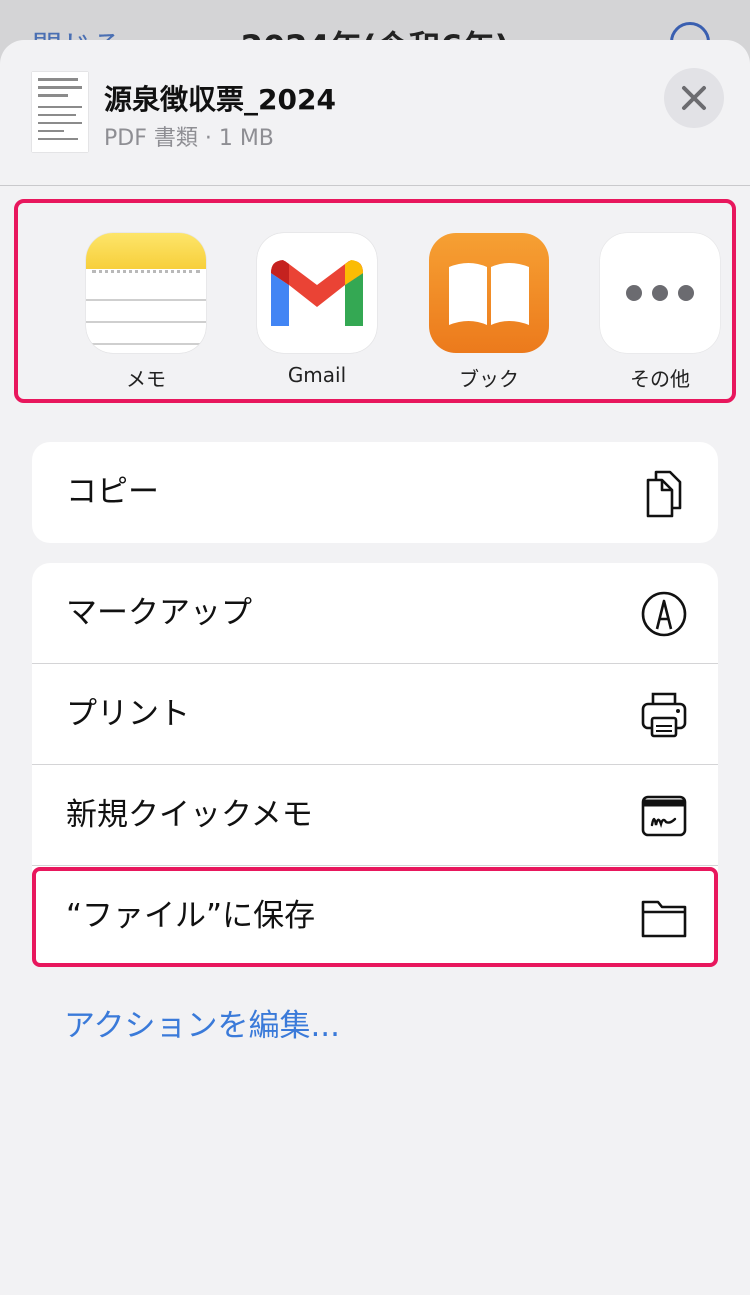 This screenshot has height=1295, width=750. Describe the element at coordinates (189, 815) in the screenshot. I see `action-quick-note-label: 新規クイックメモ` at that location.